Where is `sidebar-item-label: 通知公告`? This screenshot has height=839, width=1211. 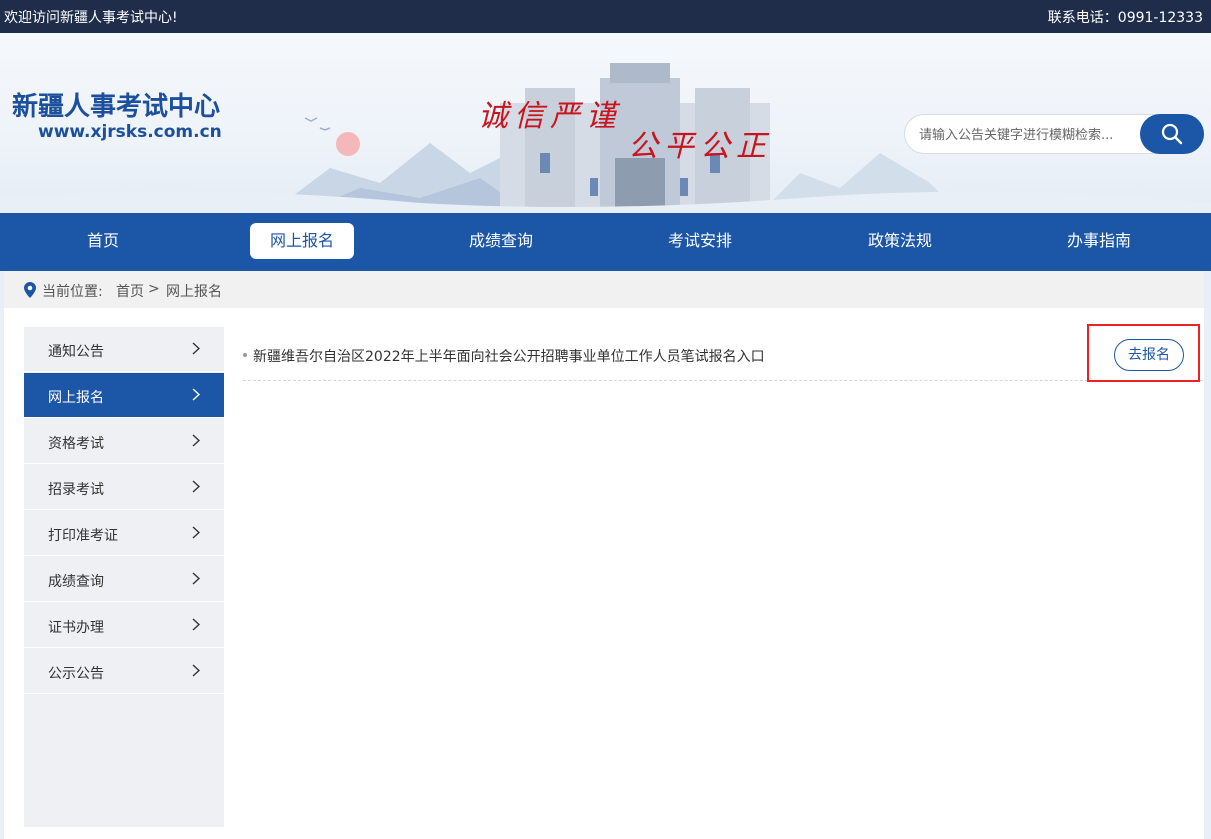
sidebar-item-label: 通知公告 is located at coordinates (76, 352).